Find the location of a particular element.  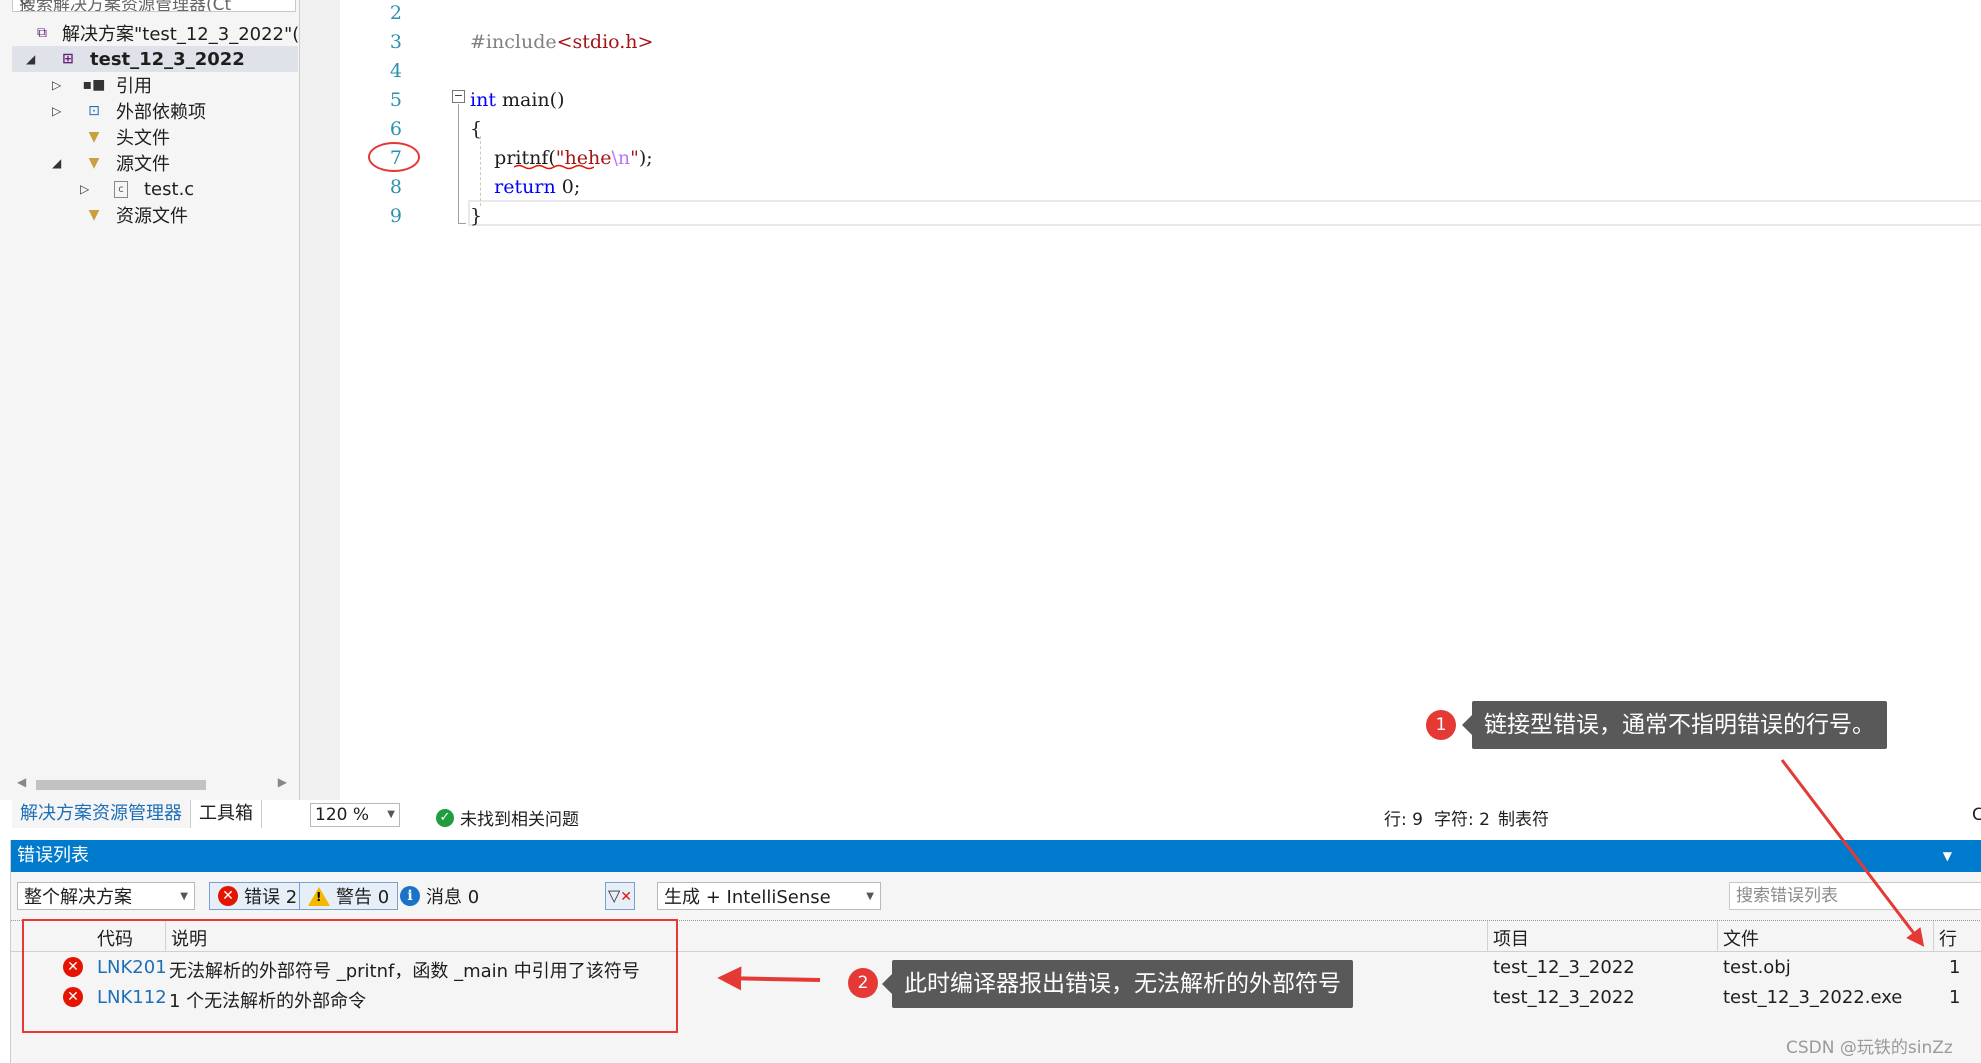

code-line: #include<stdio.h> is located at coordinates (561, 42).